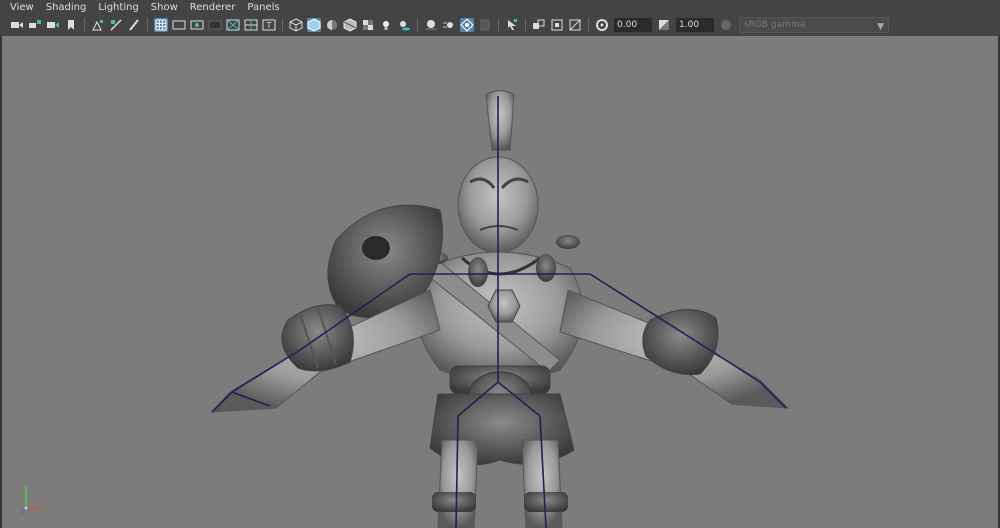 This screenshot has width=1000, height=528. What do you see at coordinates (161, 25) in the screenshot?
I see `grid-icon` at bounding box center [161, 25].